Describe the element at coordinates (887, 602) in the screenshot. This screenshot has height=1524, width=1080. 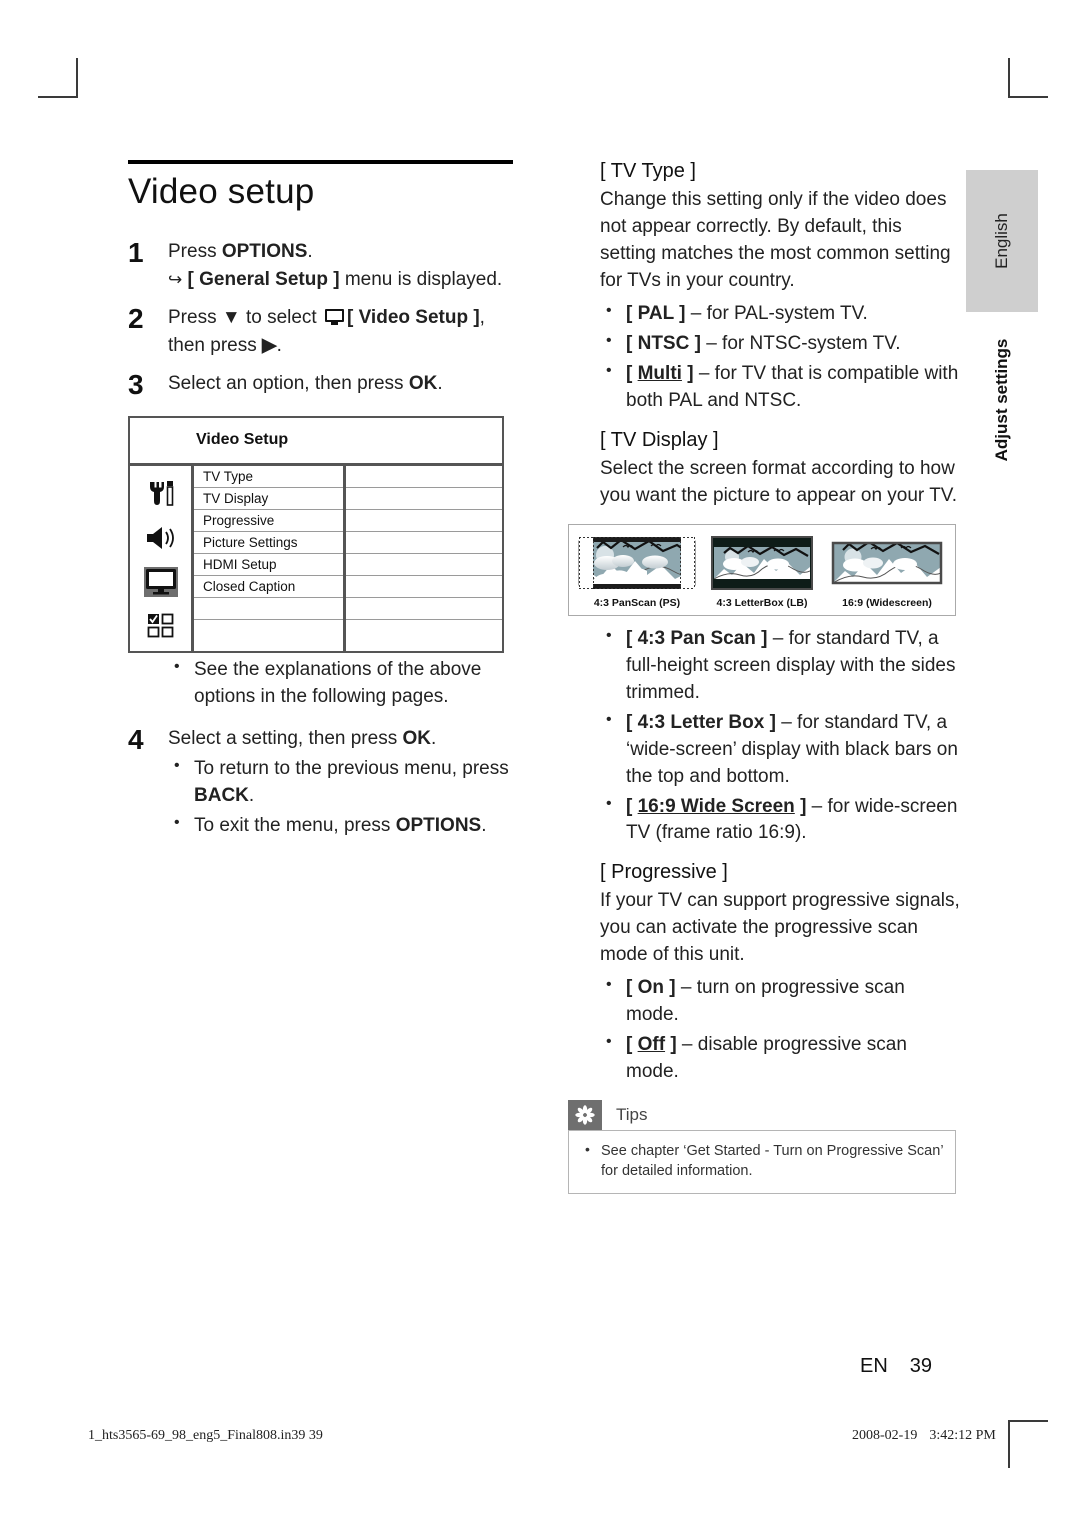
I see `figure-caption: 16:9 (Widescreen)` at that location.